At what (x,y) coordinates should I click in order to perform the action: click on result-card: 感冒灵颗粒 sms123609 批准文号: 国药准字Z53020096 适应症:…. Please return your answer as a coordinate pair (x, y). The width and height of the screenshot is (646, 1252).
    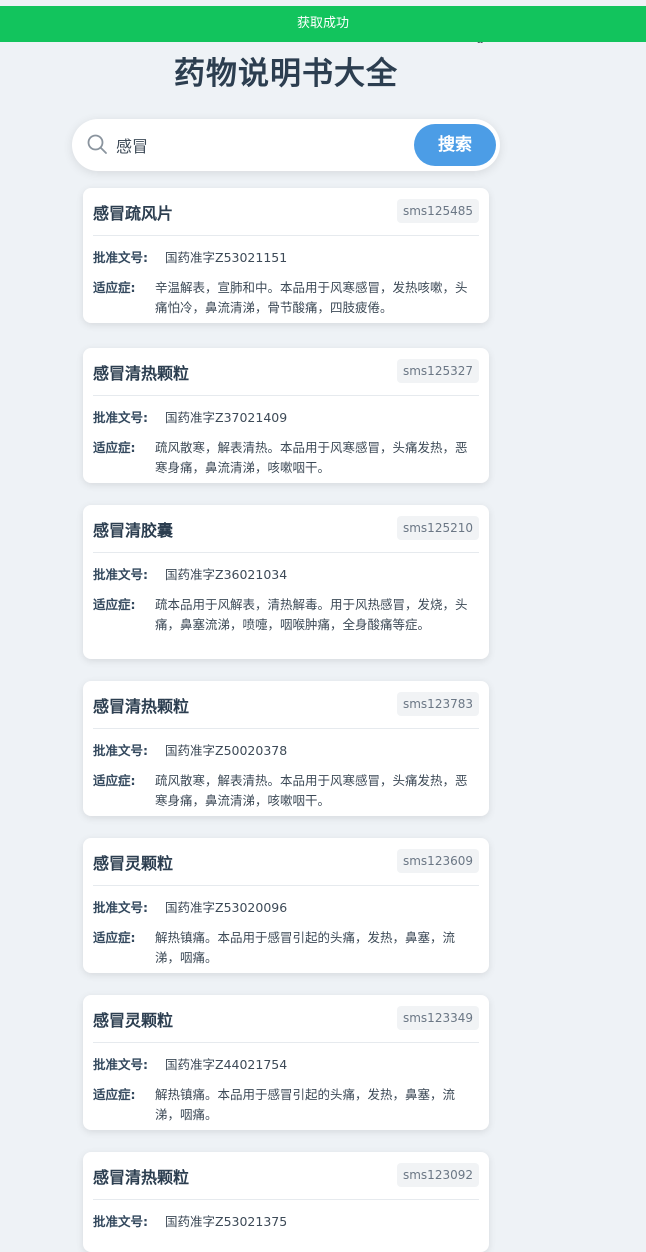
    Looking at the image, I should click on (286, 905).